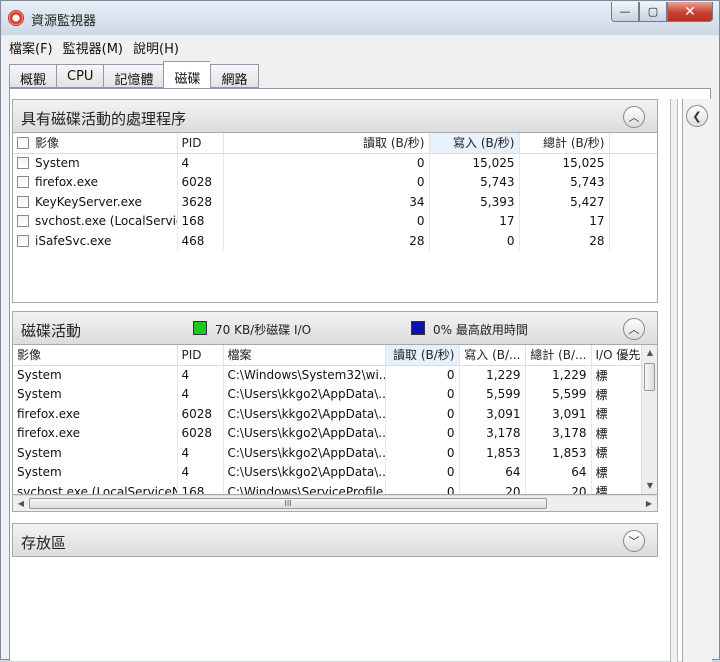 The width and height of the screenshot is (720, 662). I want to click on resource-monitor-icon, so click(16, 18).